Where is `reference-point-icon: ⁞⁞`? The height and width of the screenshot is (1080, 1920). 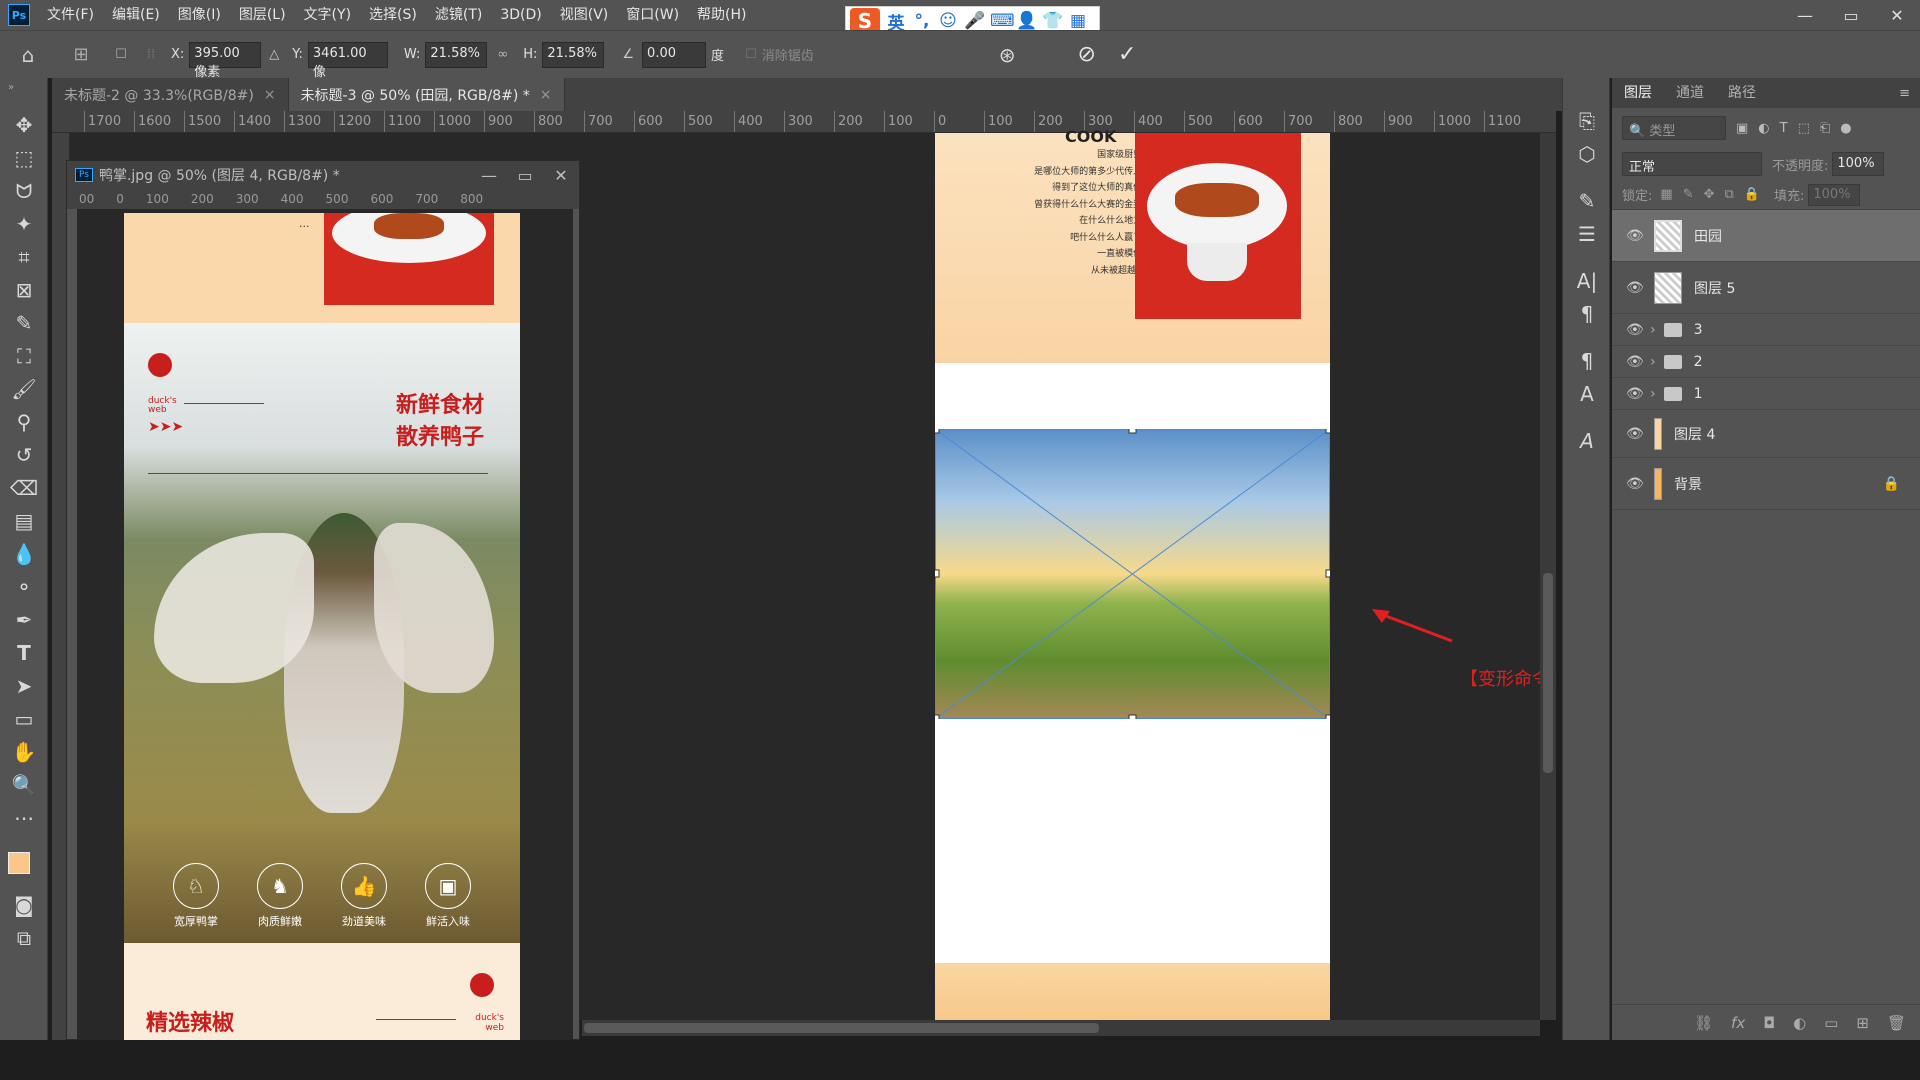 reference-point-icon: ⁞⁞ is located at coordinates (151, 54).